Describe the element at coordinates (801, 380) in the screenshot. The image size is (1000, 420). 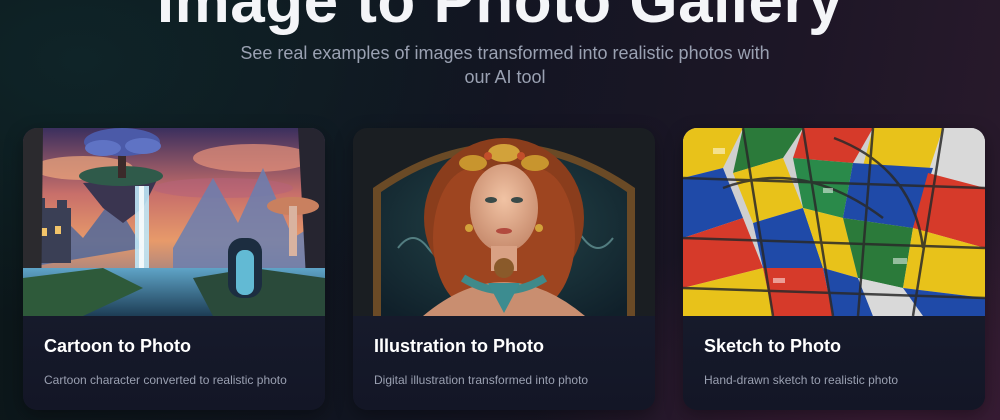
I see `card-description: Hand-drawn sketch to realistic photo` at that location.